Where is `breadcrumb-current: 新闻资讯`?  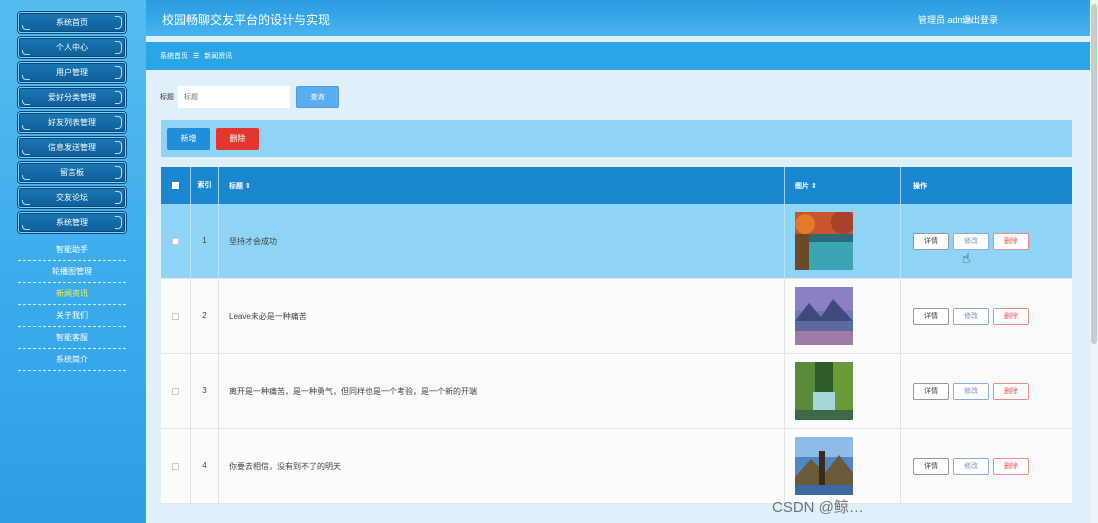
breadcrumb-current: 新闻资讯 is located at coordinates (218, 56).